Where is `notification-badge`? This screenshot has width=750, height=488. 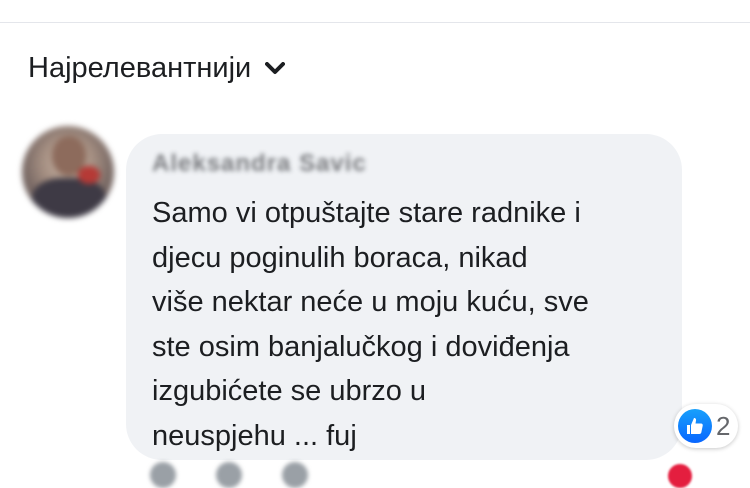
notification-badge is located at coordinates (680, 476).